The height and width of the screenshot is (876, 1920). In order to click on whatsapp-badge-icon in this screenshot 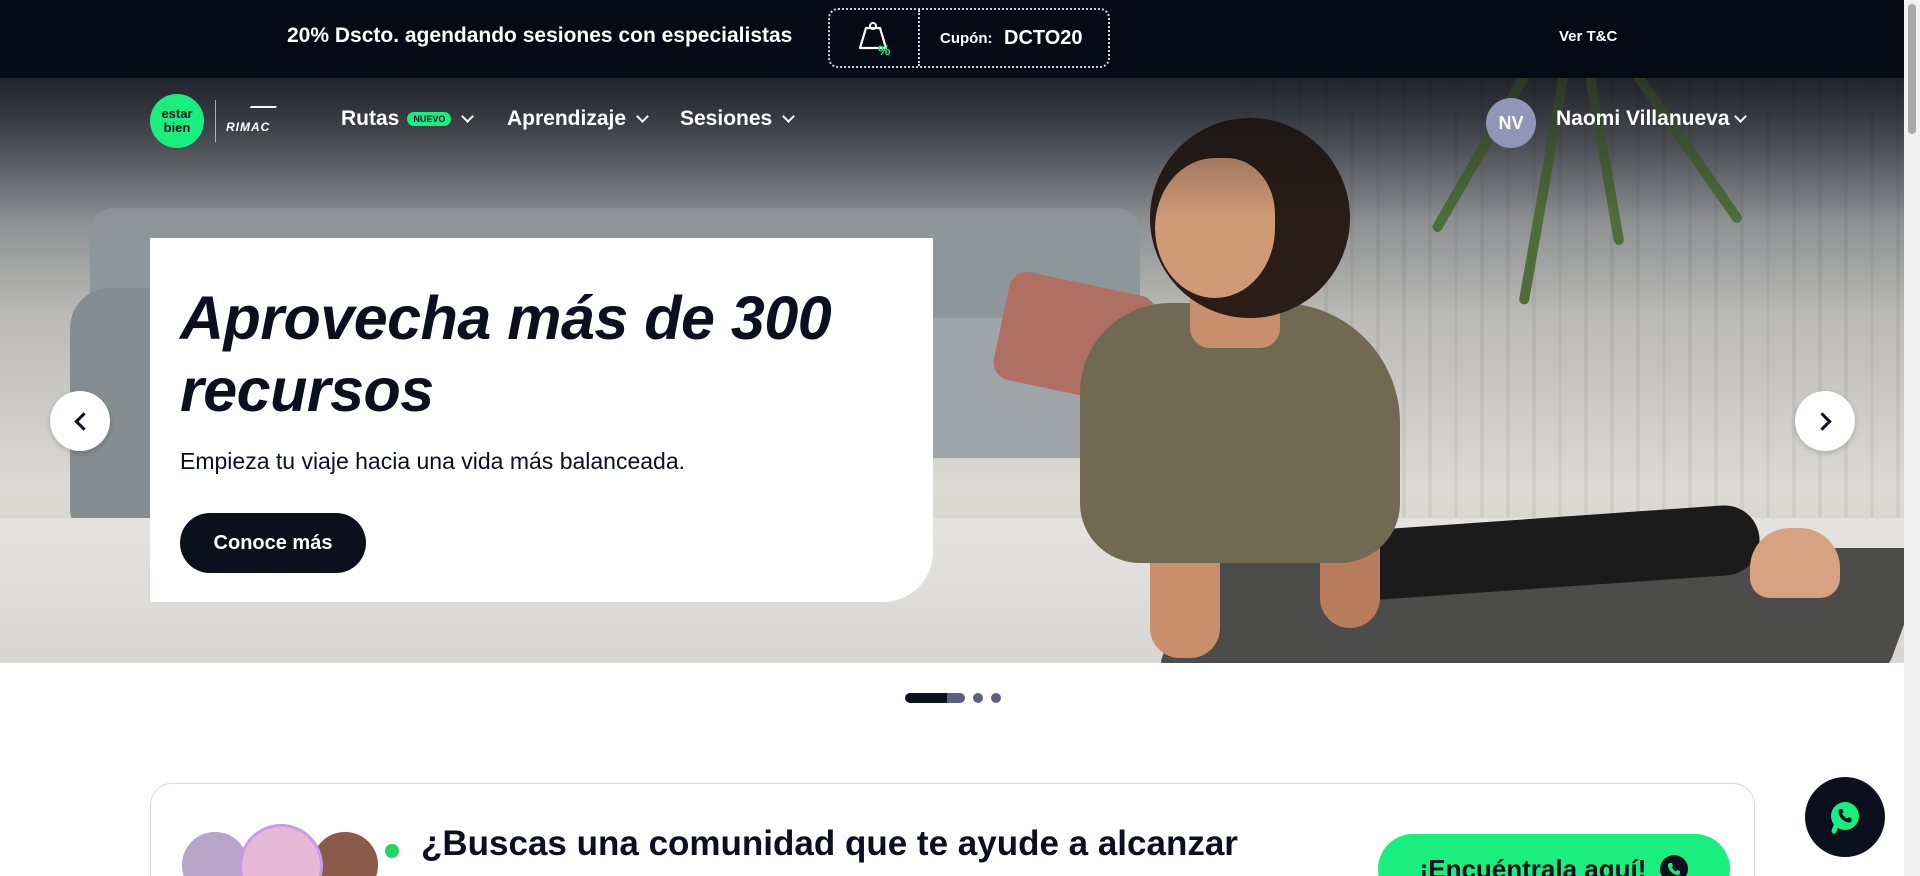, I will do `click(392, 851)`.